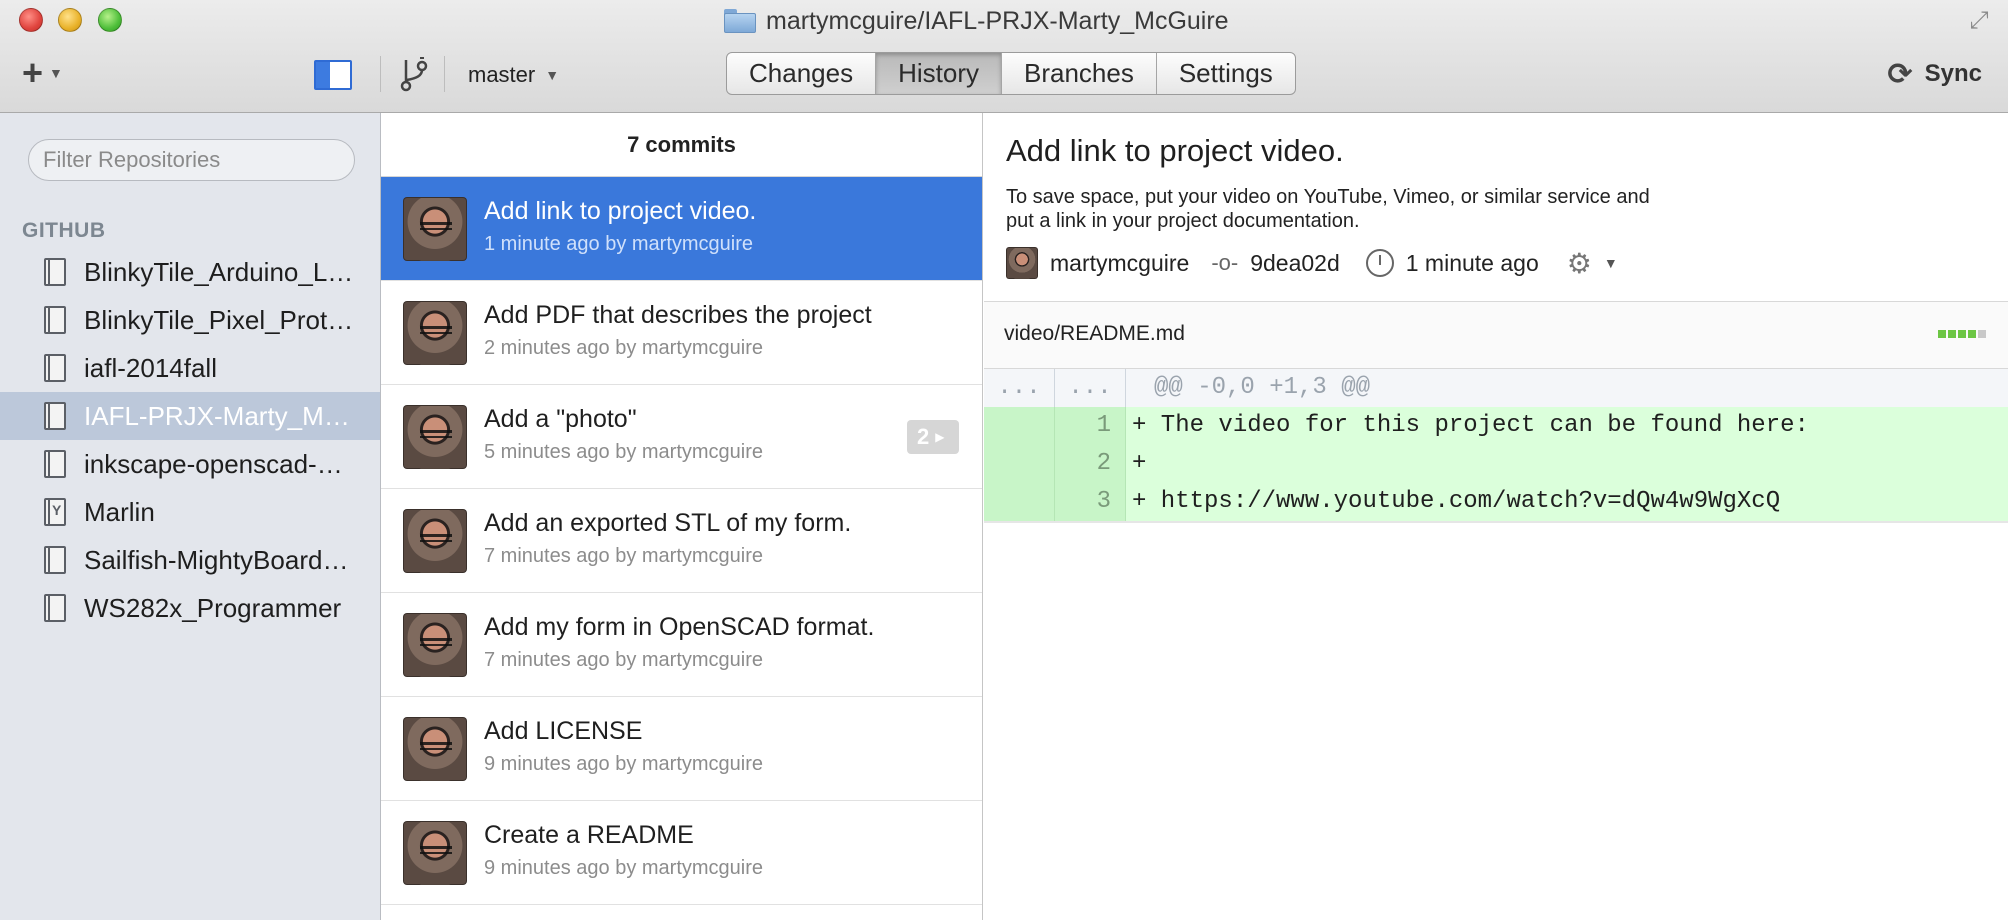 This screenshot has height=920, width=2008. What do you see at coordinates (1295, 263) in the screenshot?
I see `commit-sha: 9dea02d` at bounding box center [1295, 263].